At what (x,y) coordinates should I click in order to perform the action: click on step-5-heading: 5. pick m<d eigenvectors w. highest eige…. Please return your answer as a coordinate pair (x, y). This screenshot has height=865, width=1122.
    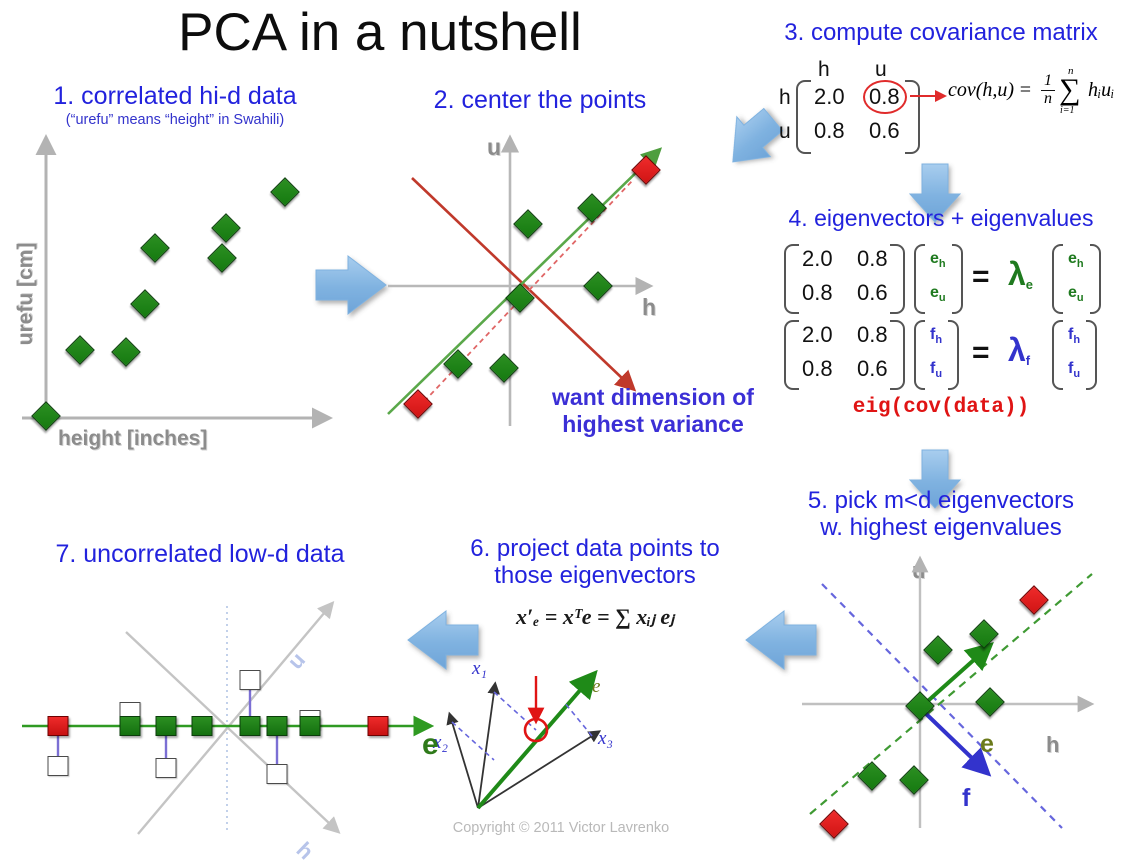
    Looking at the image, I should click on (941, 514).